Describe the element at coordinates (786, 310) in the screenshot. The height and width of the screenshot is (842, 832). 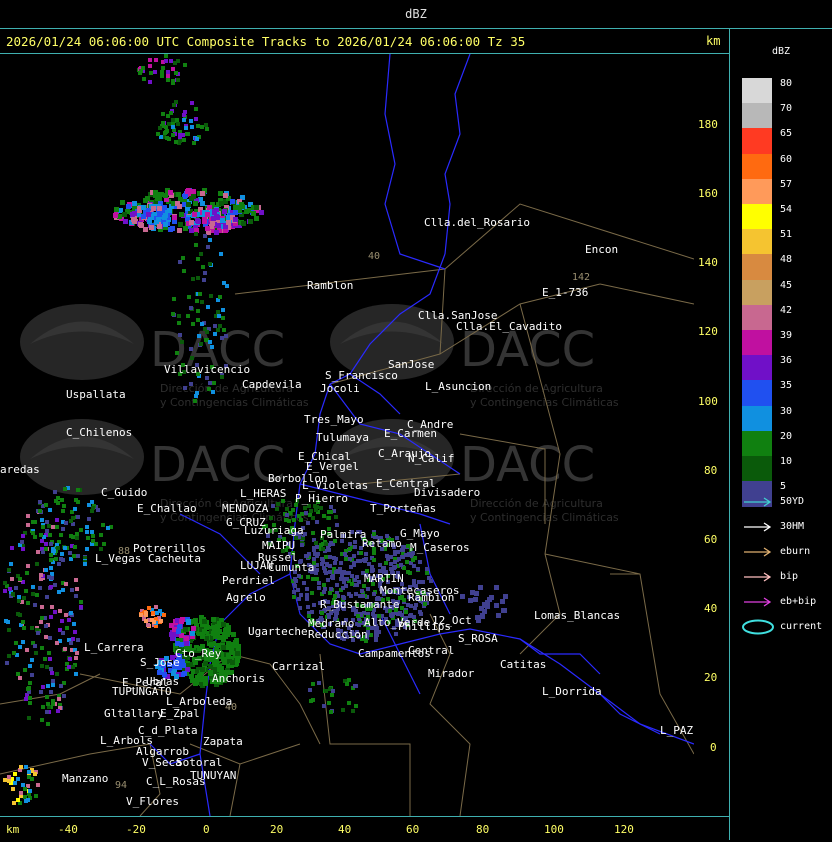
I see `legend-level-label: 42` at that location.